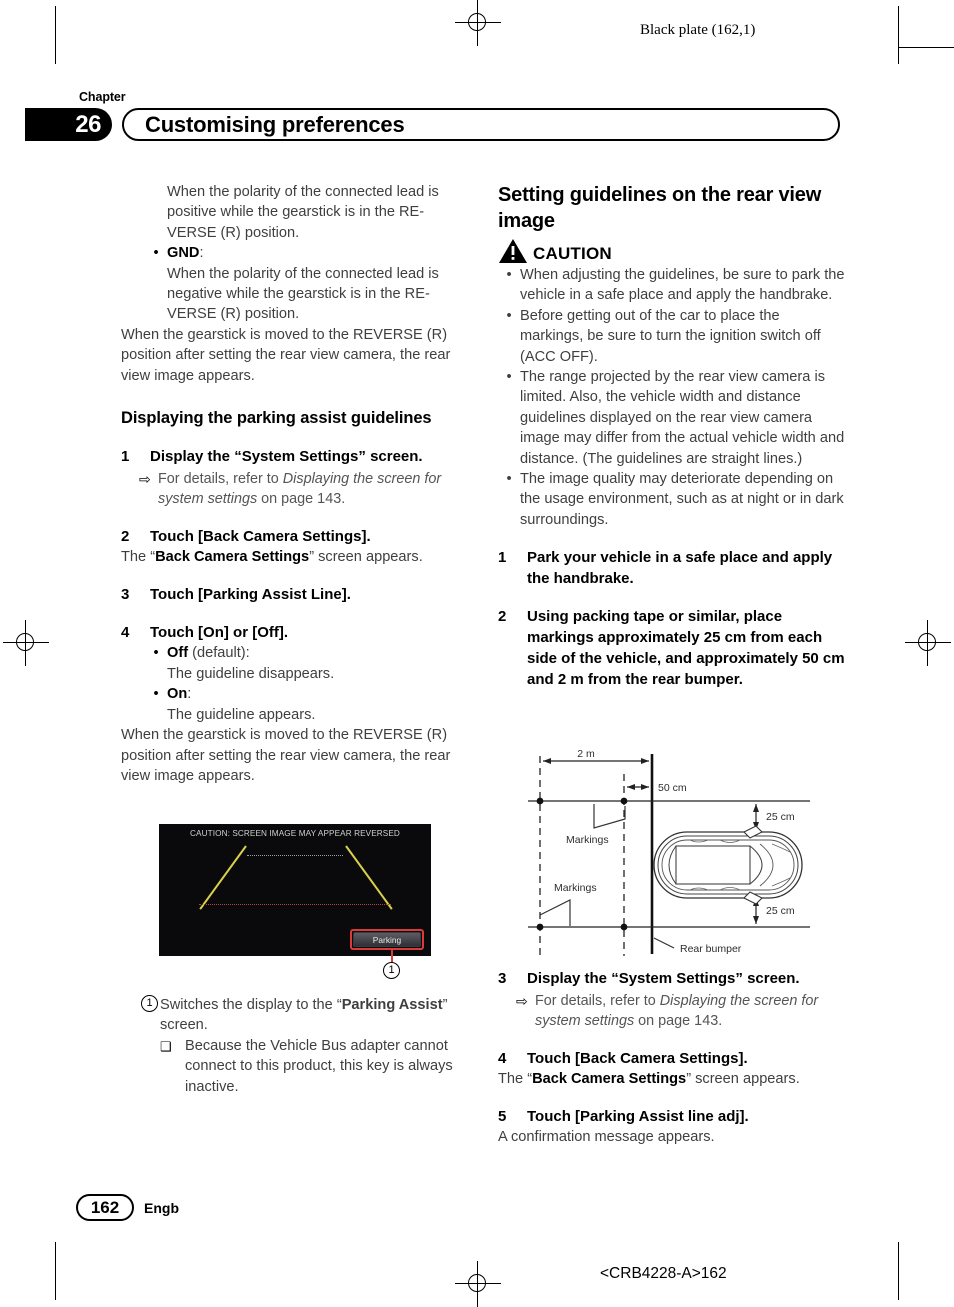  What do you see at coordinates (609, 1079) in the screenshot?
I see `right-step-4-result-screen: Back Camera Settings` at bounding box center [609, 1079].